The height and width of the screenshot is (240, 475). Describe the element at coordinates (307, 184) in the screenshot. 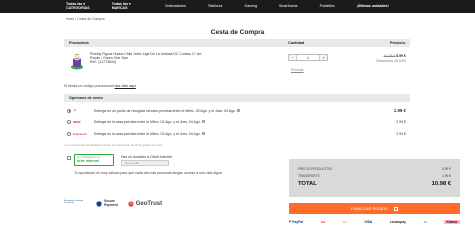

I see `summary-total-label: TOTAL` at that location.